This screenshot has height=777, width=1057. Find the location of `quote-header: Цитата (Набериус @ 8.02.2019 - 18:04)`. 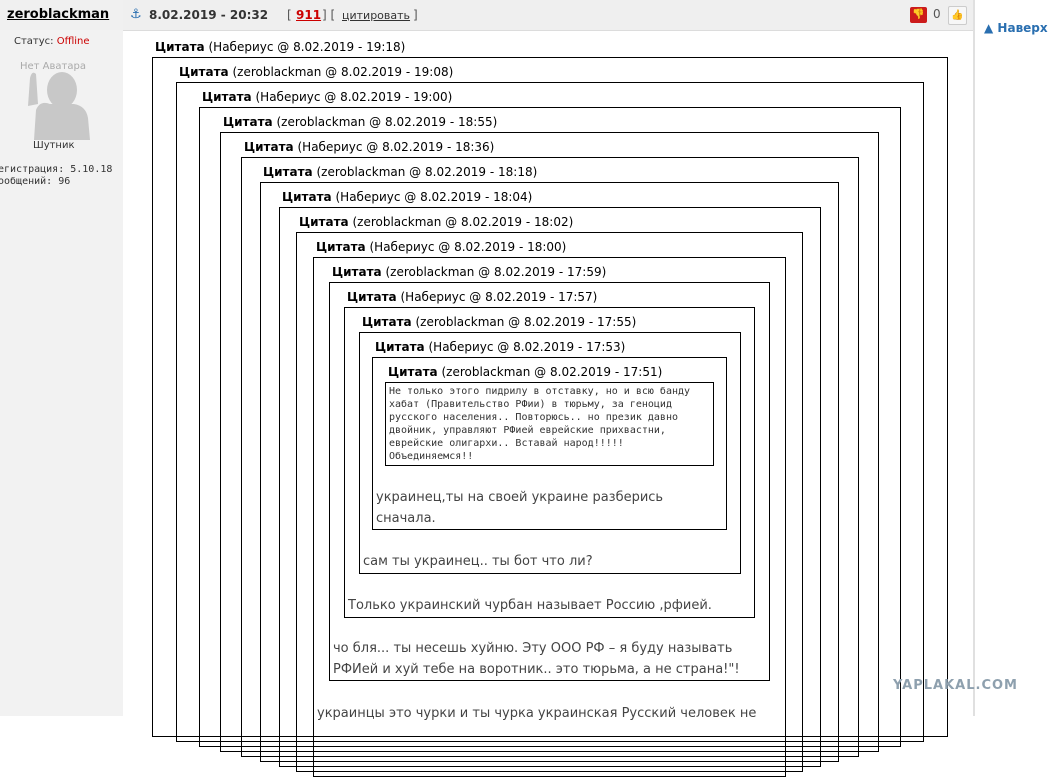

quote-header: Цитата (Набериус @ 8.02.2019 - 18:04) is located at coordinates (407, 197).